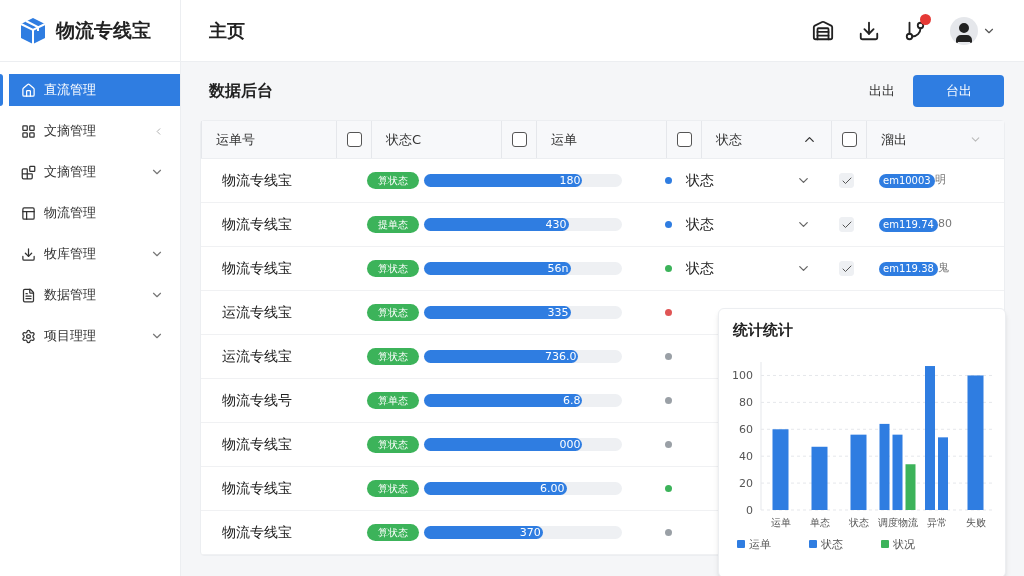 The image size is (1024, 576). I want to click on progress-value: 335, so click(558, 312).